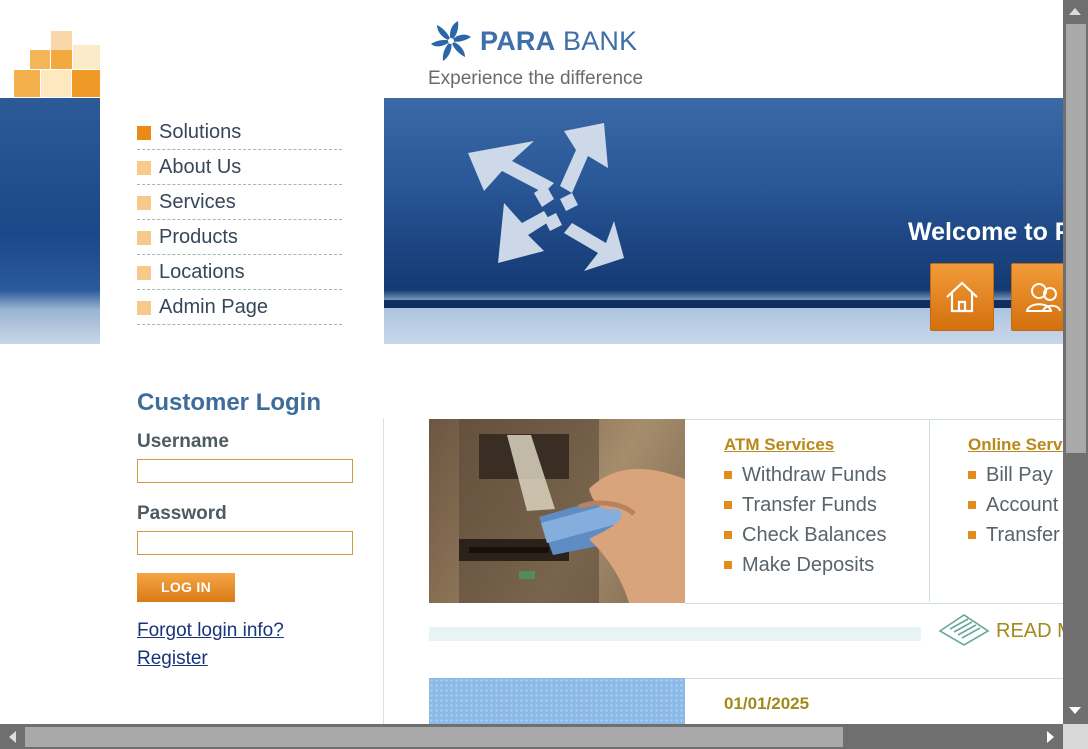 The width and height of the screenshot is (1088, 749). Describe the element at coordinates (805, 475) in the screenshot. I see `list-item: Withdraw Funds` at that location.